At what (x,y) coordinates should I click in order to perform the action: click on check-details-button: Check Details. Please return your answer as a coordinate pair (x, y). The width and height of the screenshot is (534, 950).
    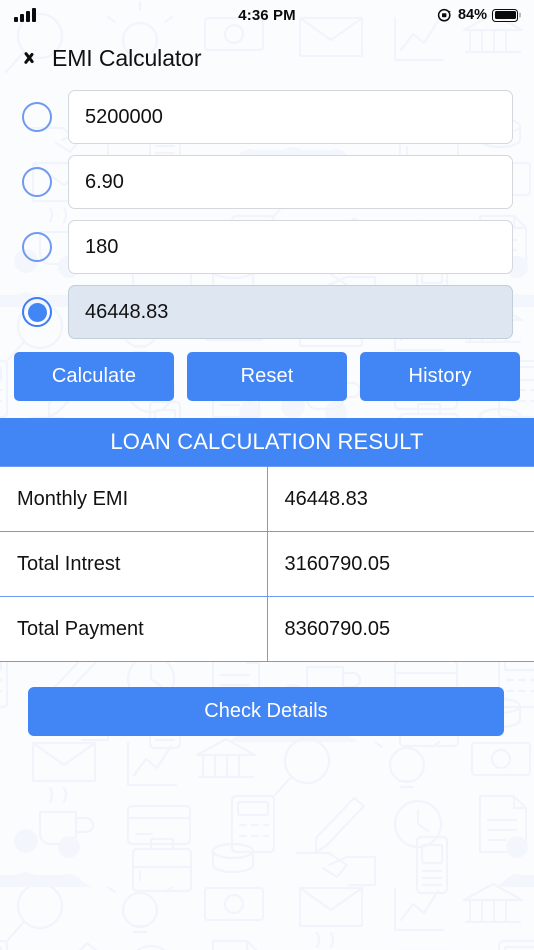
    Looking at the image, I should click on (266, 711).